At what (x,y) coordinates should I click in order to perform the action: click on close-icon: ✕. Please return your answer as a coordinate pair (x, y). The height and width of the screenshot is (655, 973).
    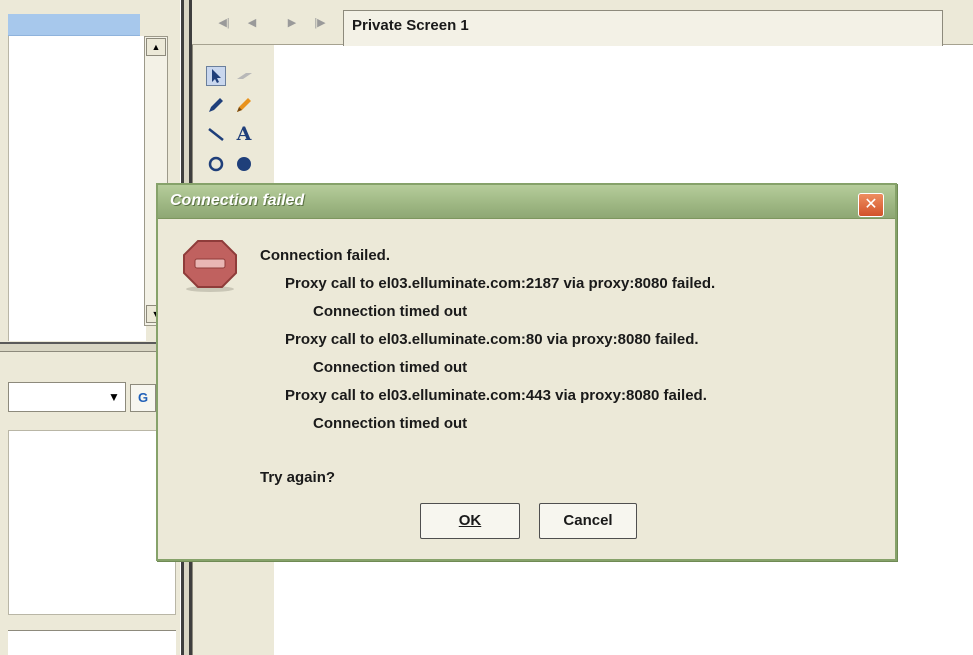
    Looking at the image, I should click on (871, 204).